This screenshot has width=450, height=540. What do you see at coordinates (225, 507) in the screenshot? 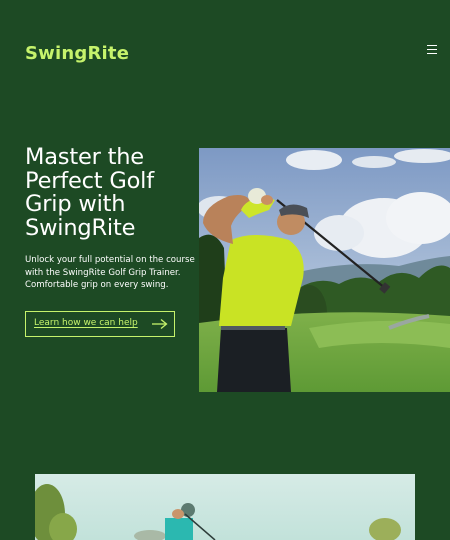
I see `golf-course-photo` at bounding box center [225, 507].